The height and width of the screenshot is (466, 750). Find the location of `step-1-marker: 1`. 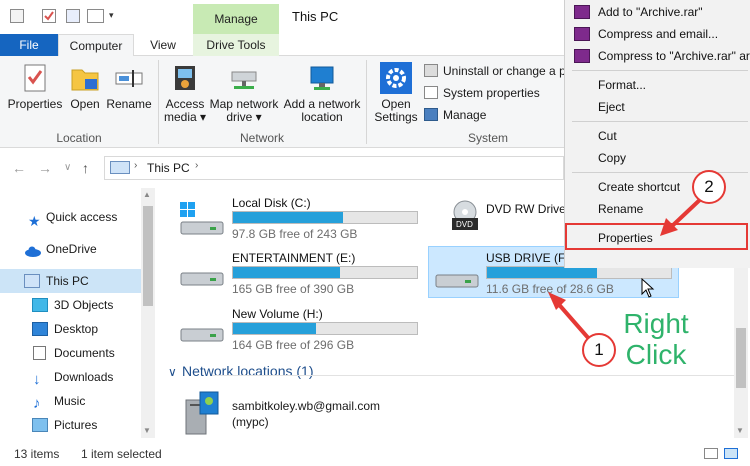

step-1-marker: 1 is located at coordinates (599, 350).